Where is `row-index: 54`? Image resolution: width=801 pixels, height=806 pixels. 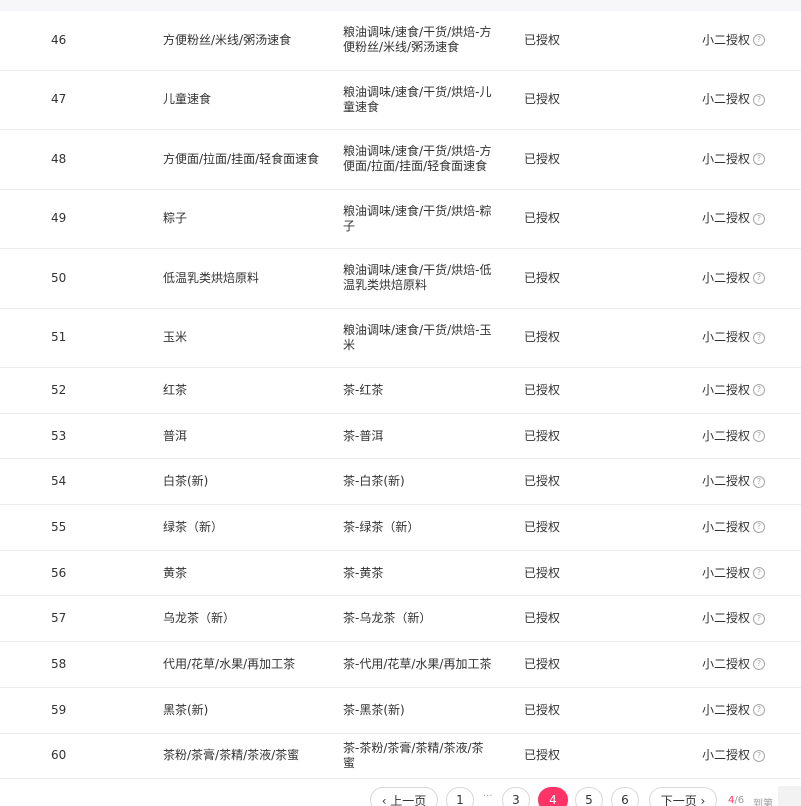 row-index: 54 is located at coordinates (59, 481).